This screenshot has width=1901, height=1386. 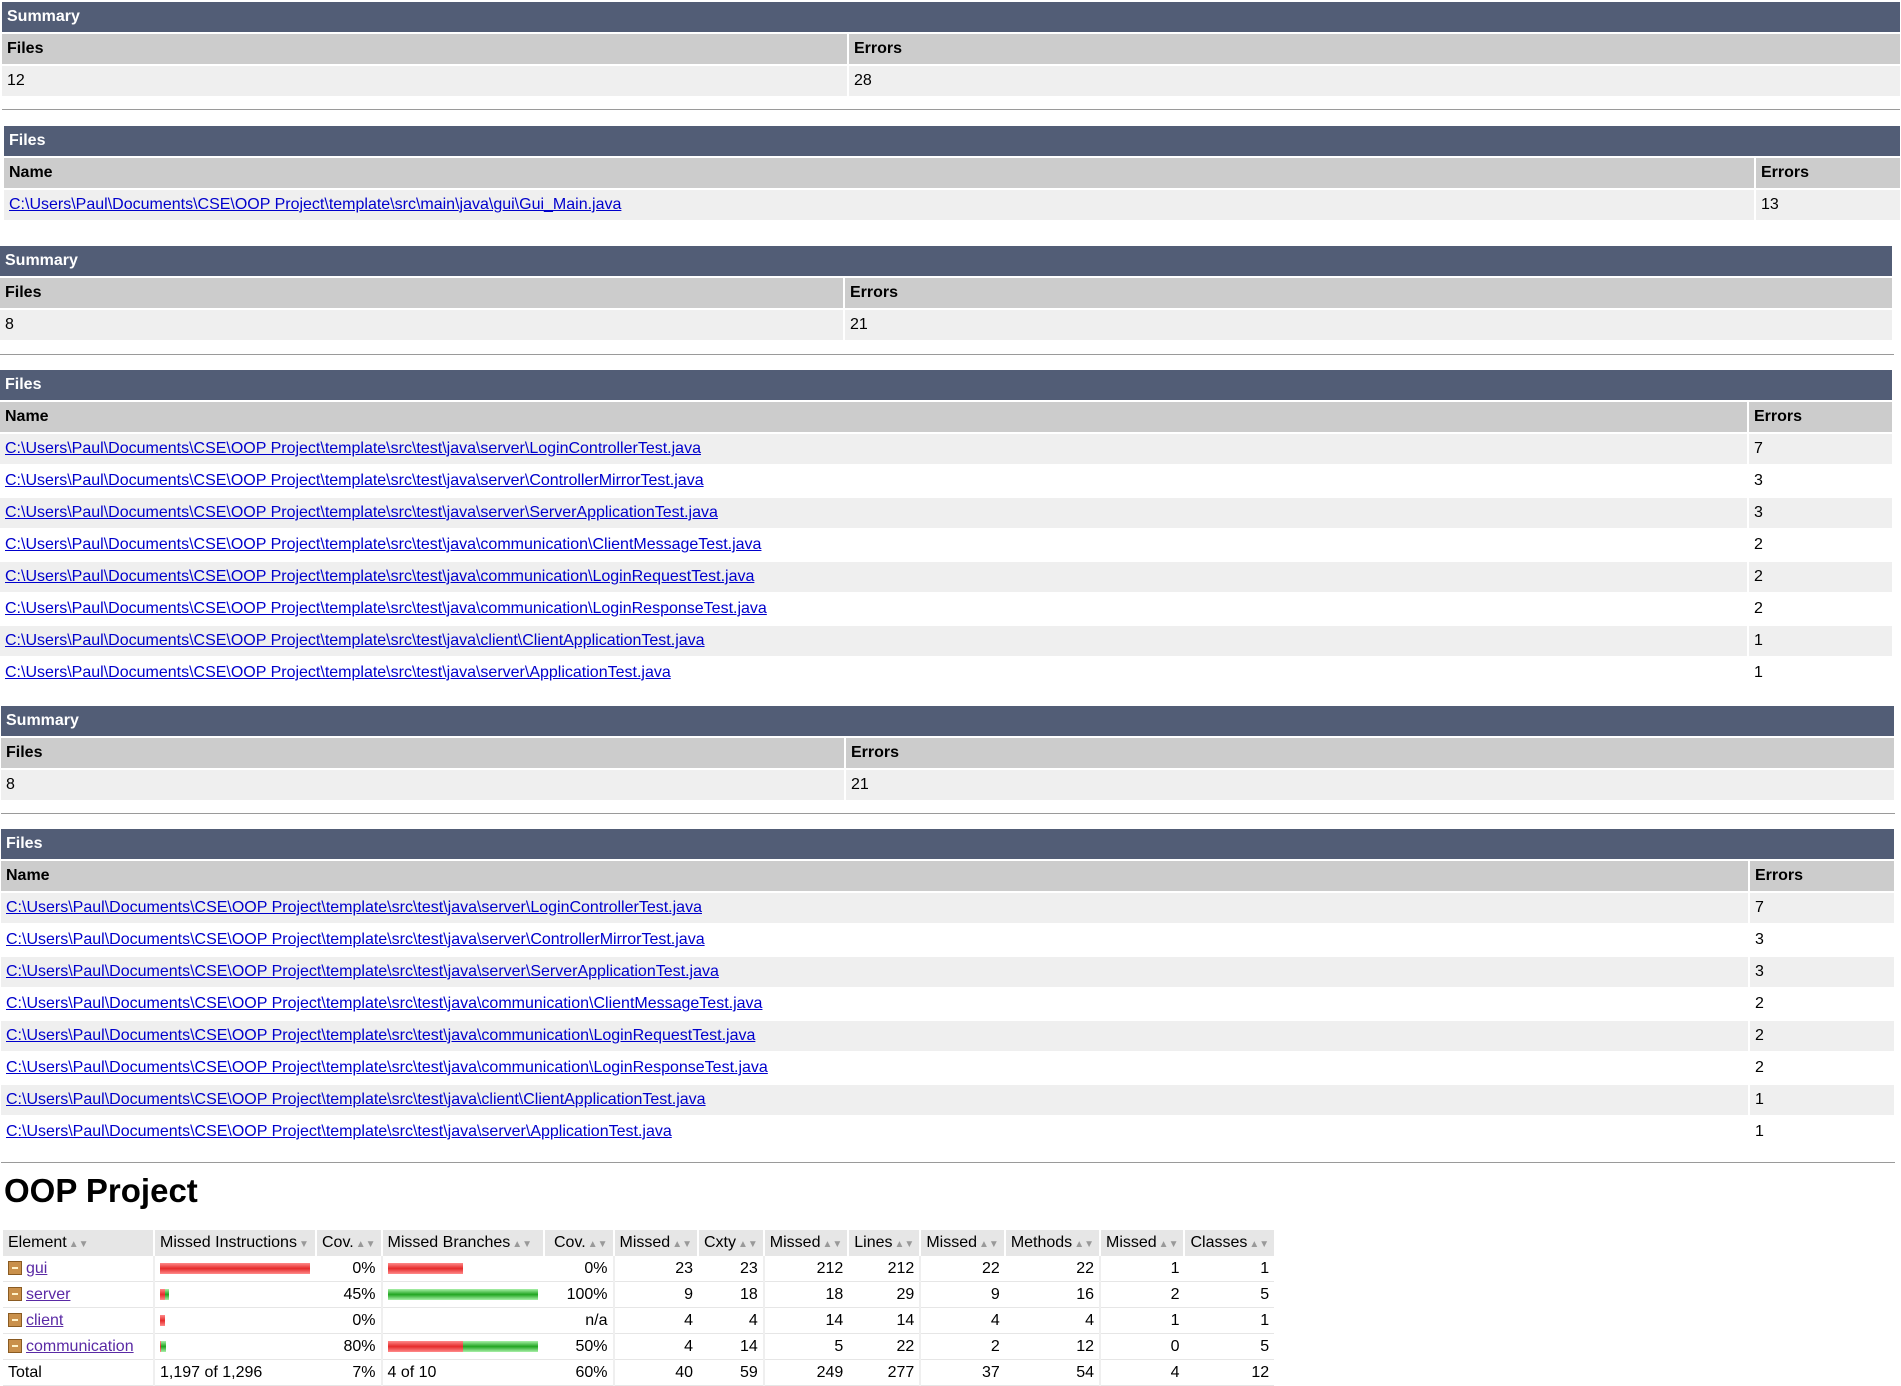 What do you see at coordinates (805, 1294) in the screenshot?
I see `missed-lines: 18` at bounding box center [805, 1294].